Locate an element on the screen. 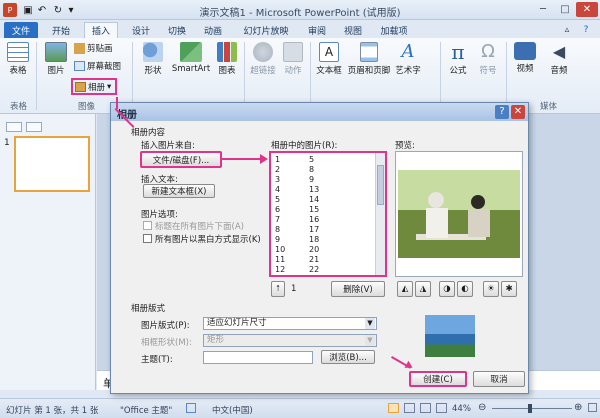  list-item-index: 9 is located at coordinates (278, 239).